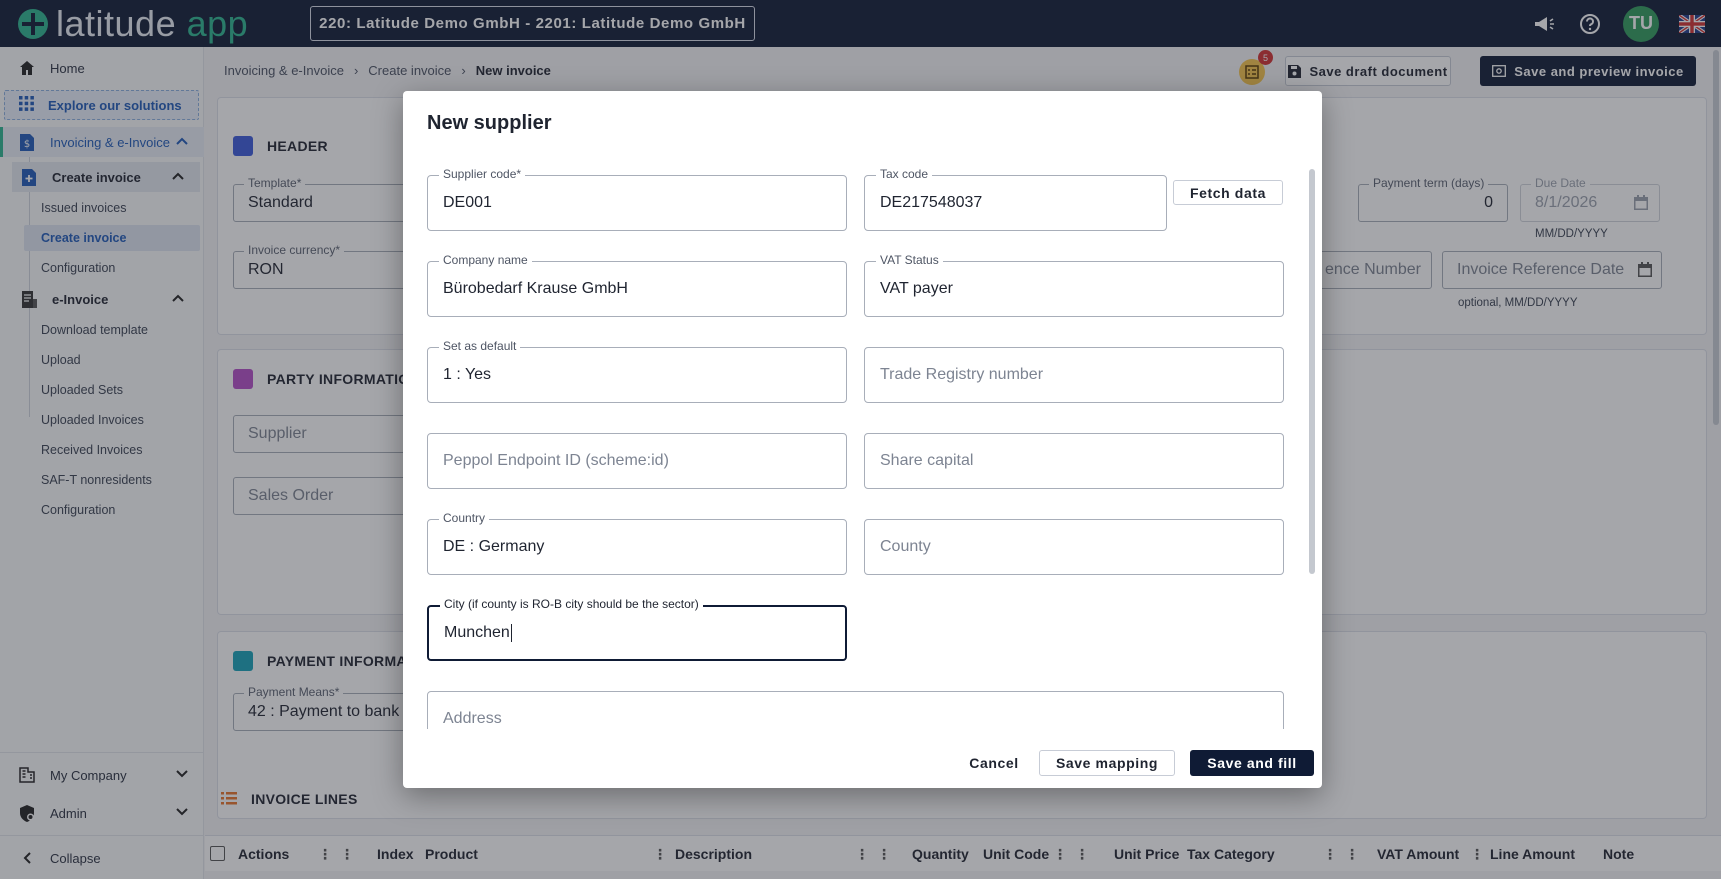  What do you see at coordinates (1107, 763) in the screenshot?
I see `save-mapping-button: Save mapping` at bounding box center [1107, 763].